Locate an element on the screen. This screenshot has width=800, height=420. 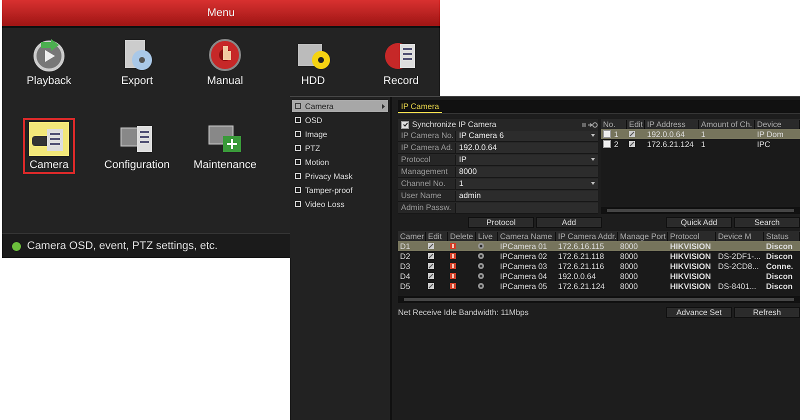
action-button: Search is located at coordinates (767, 222).